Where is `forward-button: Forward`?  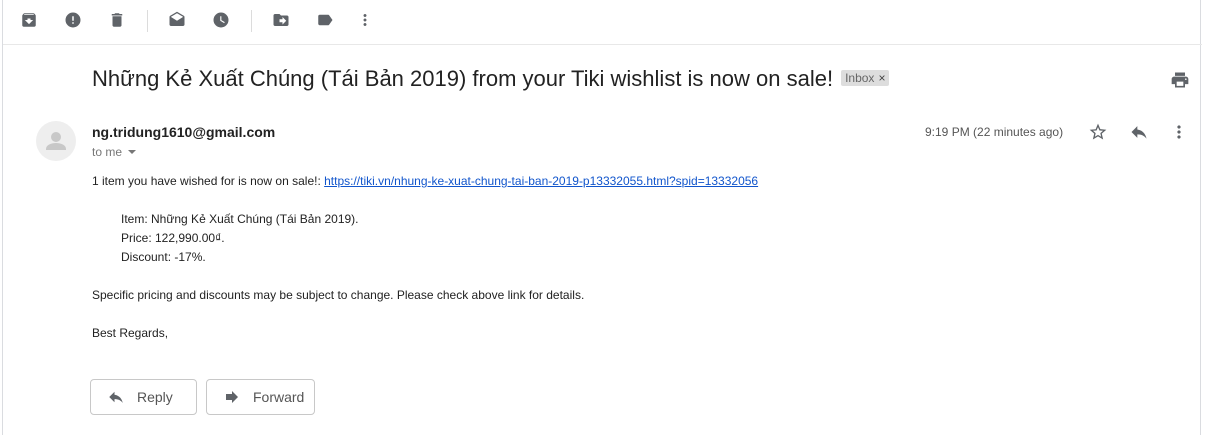
forward-button: Forward is located at coordinates (260, 397).